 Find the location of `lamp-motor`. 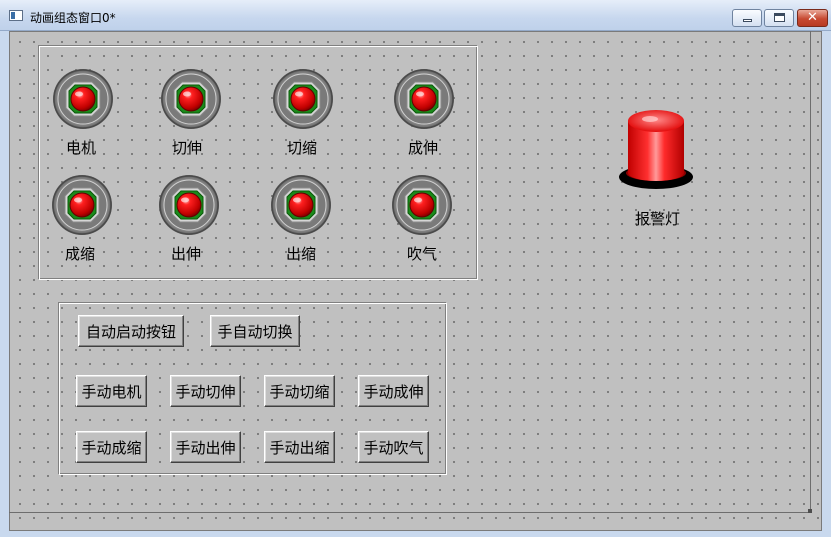

lamp-motor is located at coordinates (83, 99).